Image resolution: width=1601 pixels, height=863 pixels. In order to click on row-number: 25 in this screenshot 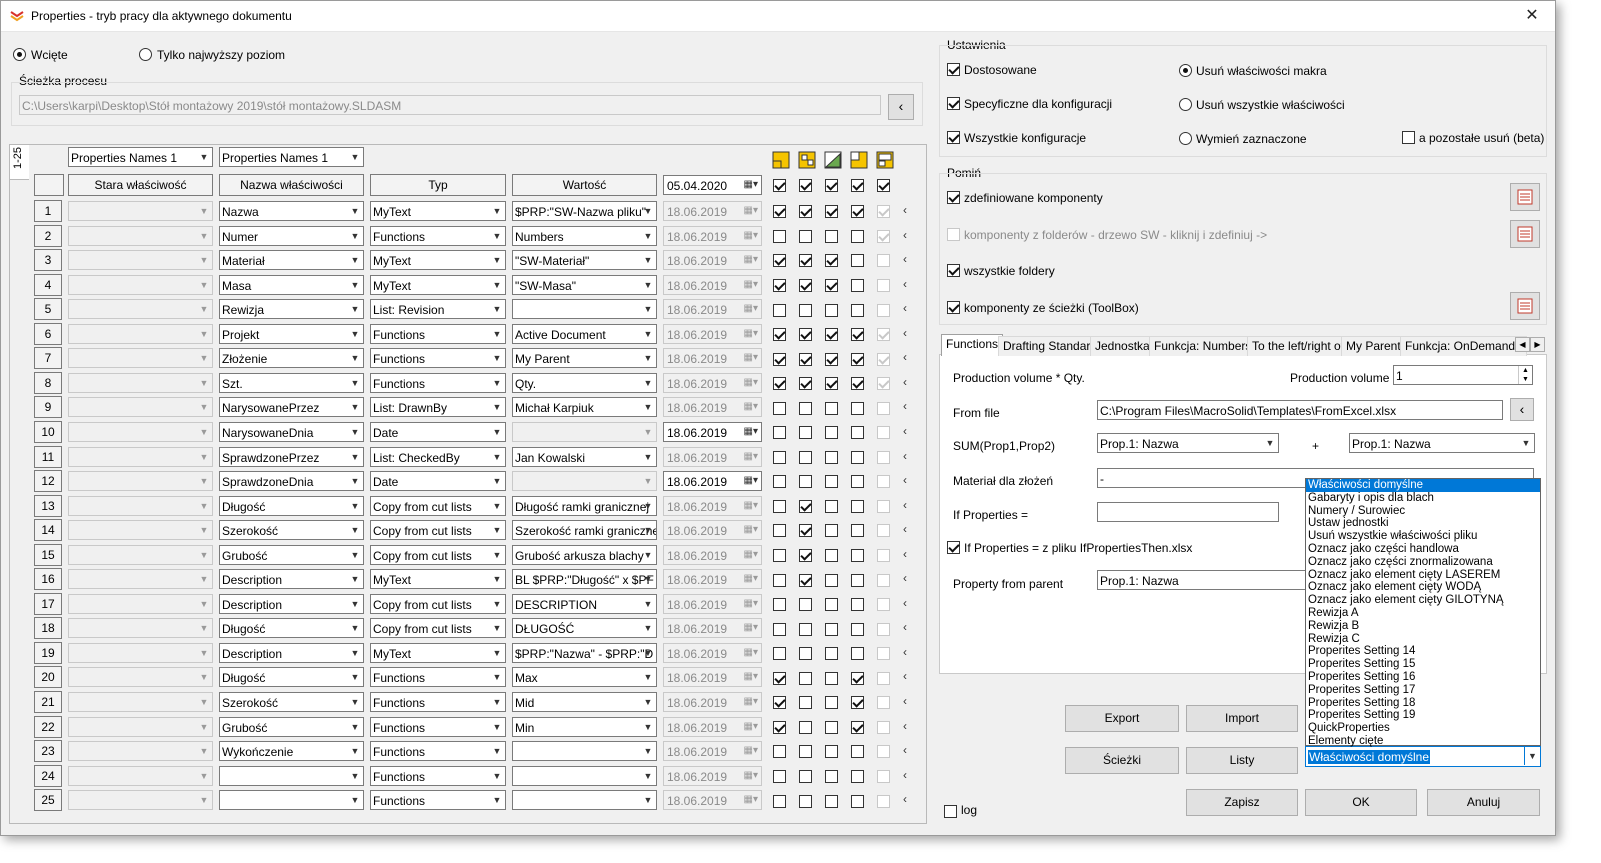, I will do `click(48, 800)`.